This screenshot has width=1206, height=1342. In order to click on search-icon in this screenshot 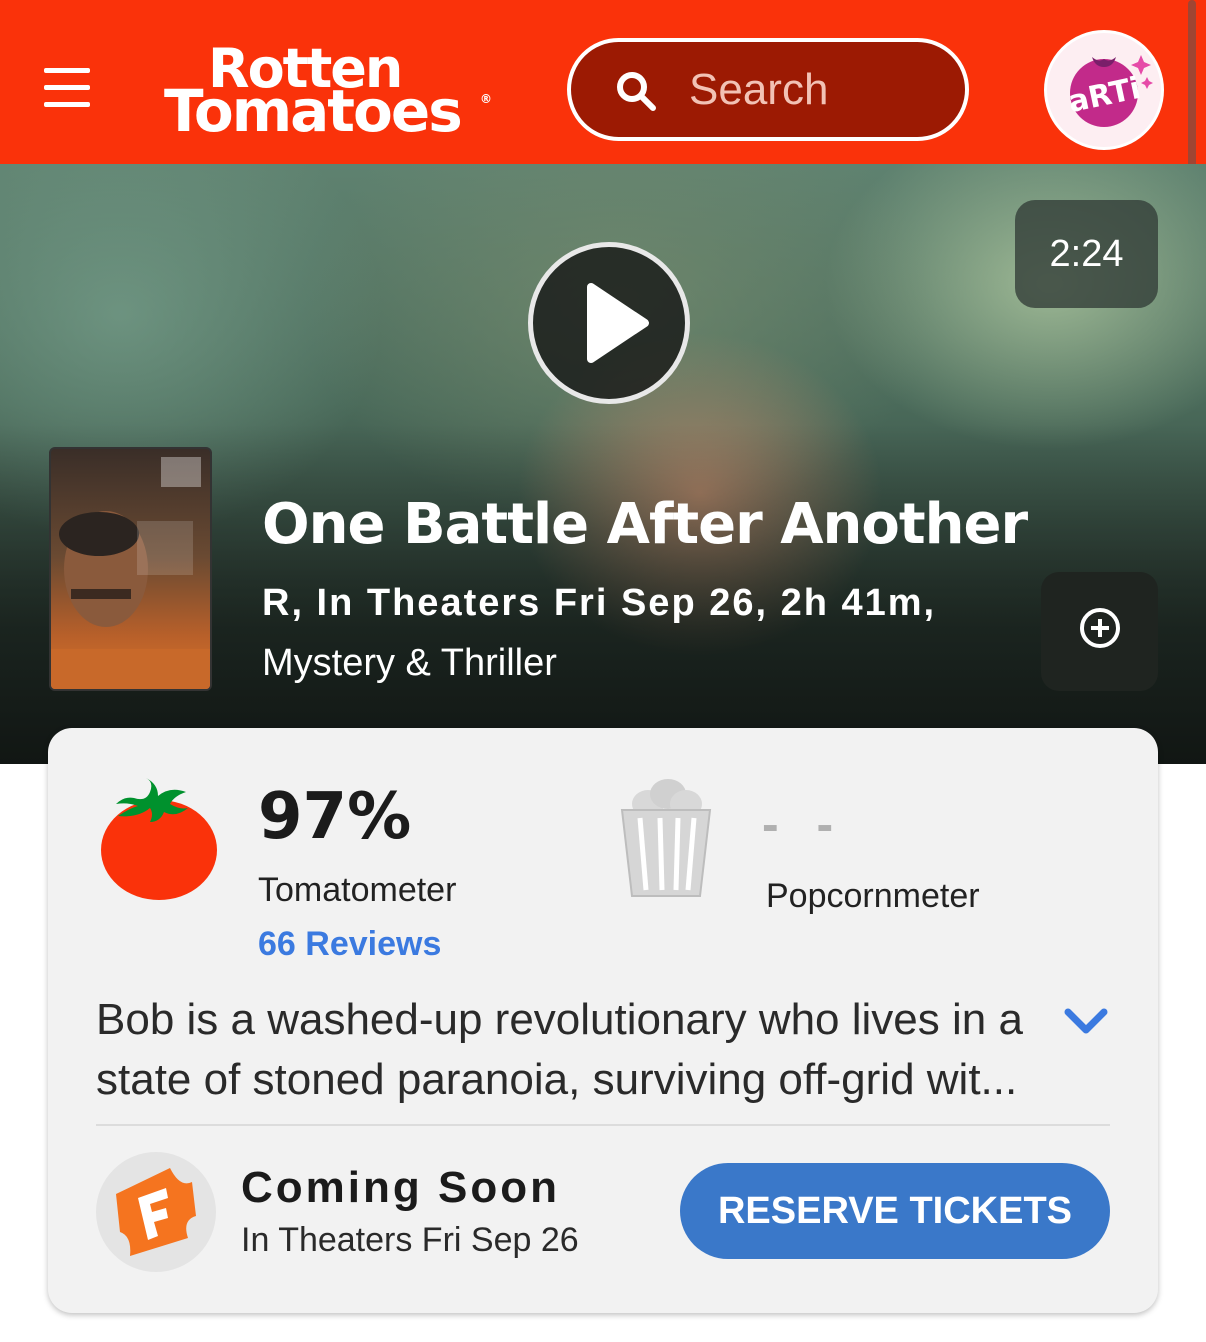, I will do `click(636, 91)`.